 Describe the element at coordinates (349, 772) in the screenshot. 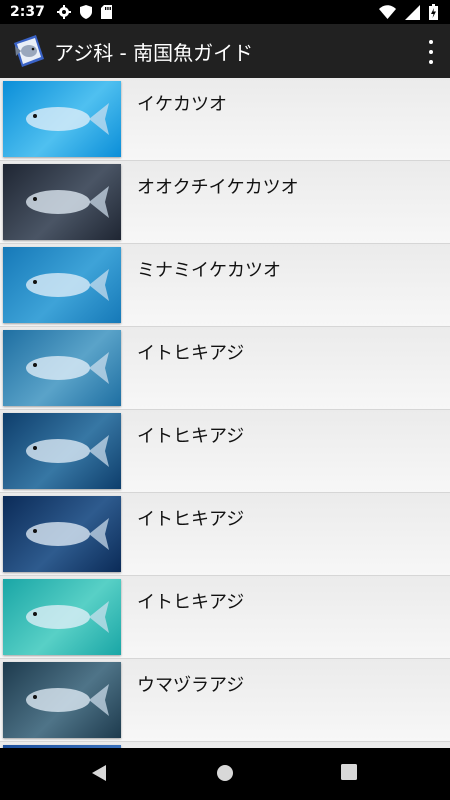

I see `recents-icon` at that location.